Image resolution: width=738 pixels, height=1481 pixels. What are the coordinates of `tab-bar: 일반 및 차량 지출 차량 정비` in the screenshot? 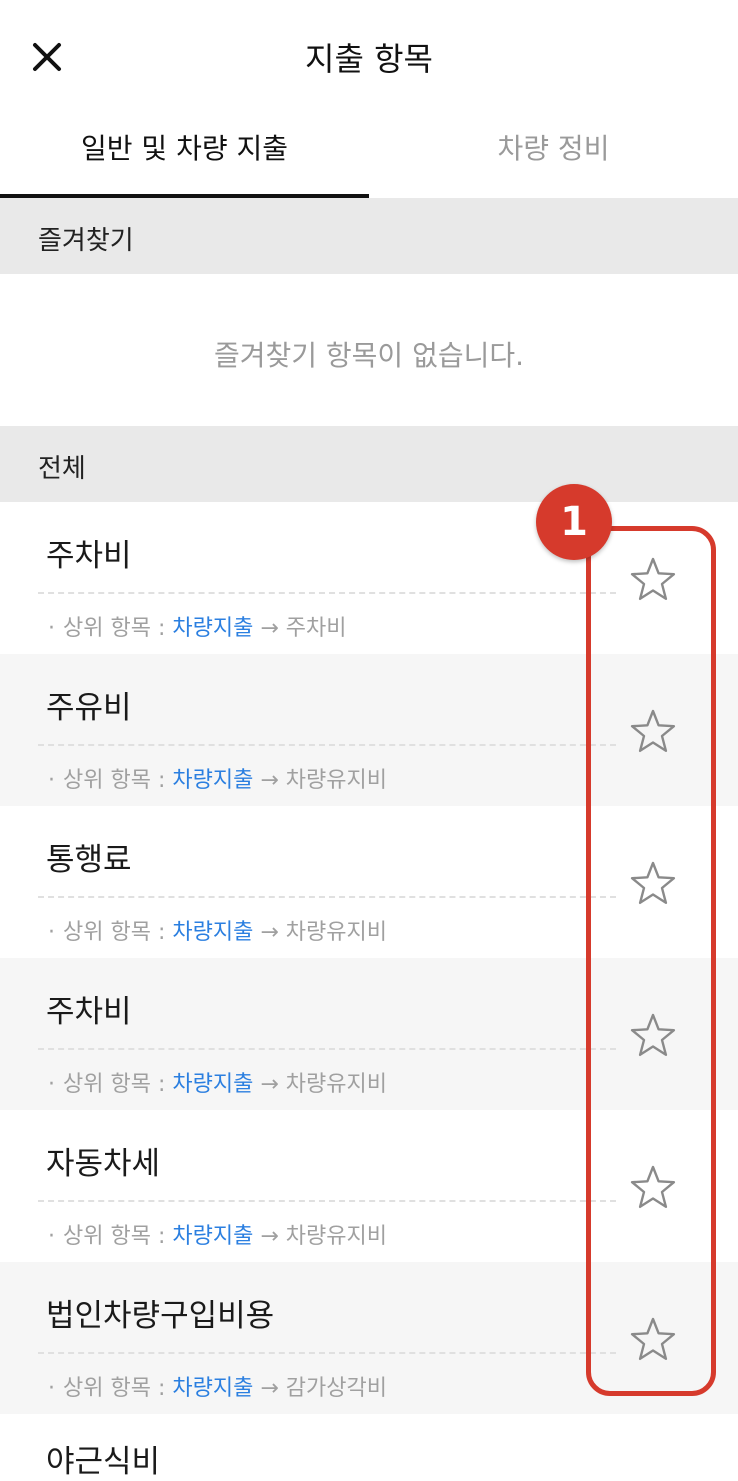 It's located at (369, 155).